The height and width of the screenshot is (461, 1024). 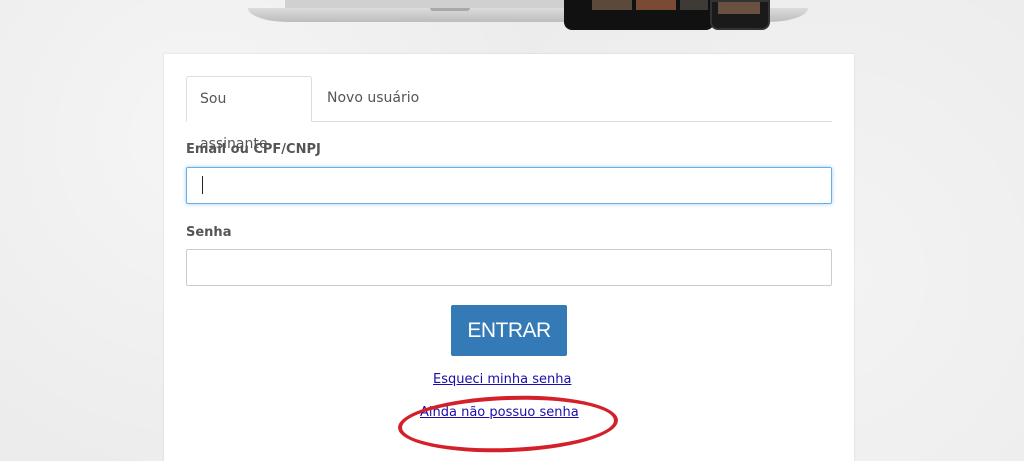 I want to click on entrar-button: ENTRAR, so click(x=509, y=330).